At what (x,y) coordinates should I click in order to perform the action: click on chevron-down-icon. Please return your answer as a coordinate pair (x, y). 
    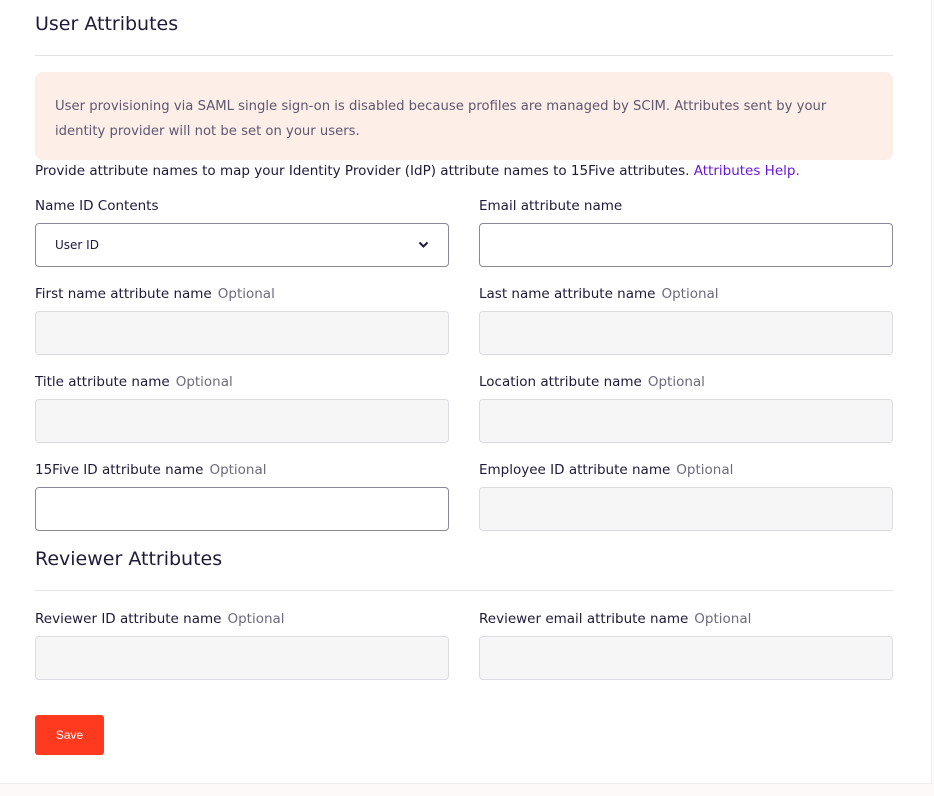
    Looking at the image, I should click on (423, 245).